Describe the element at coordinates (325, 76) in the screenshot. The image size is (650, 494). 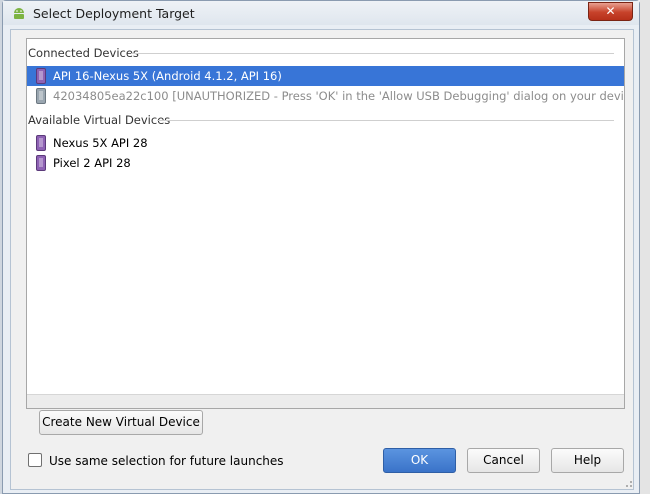
I see `device-row-api16-nexus5x: API 16-Nexus 5X (Android 4.1.2, API 16)` at that location.